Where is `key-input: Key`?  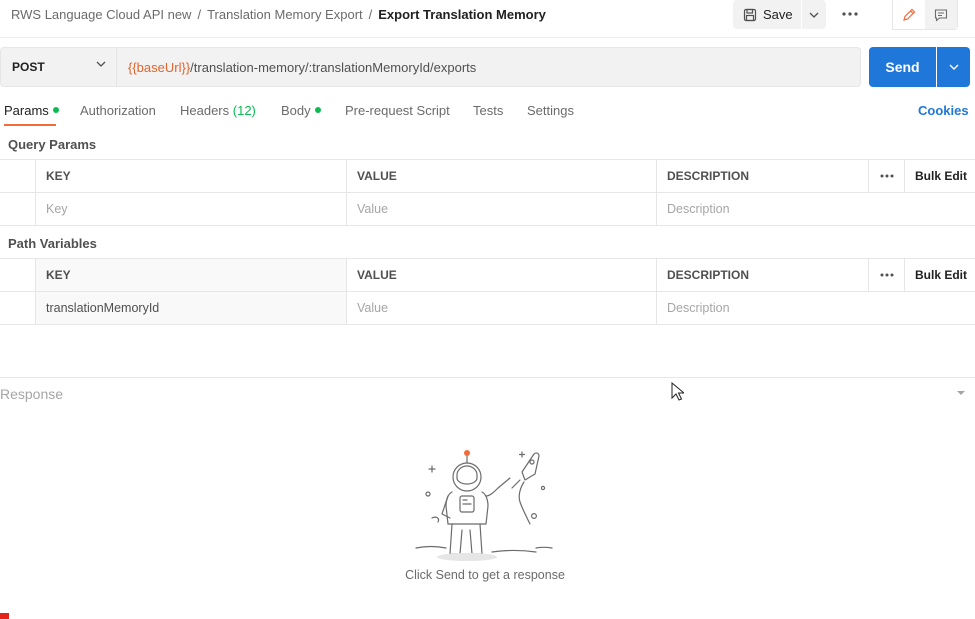
key-input: Key is located at coordinates (191, 209).